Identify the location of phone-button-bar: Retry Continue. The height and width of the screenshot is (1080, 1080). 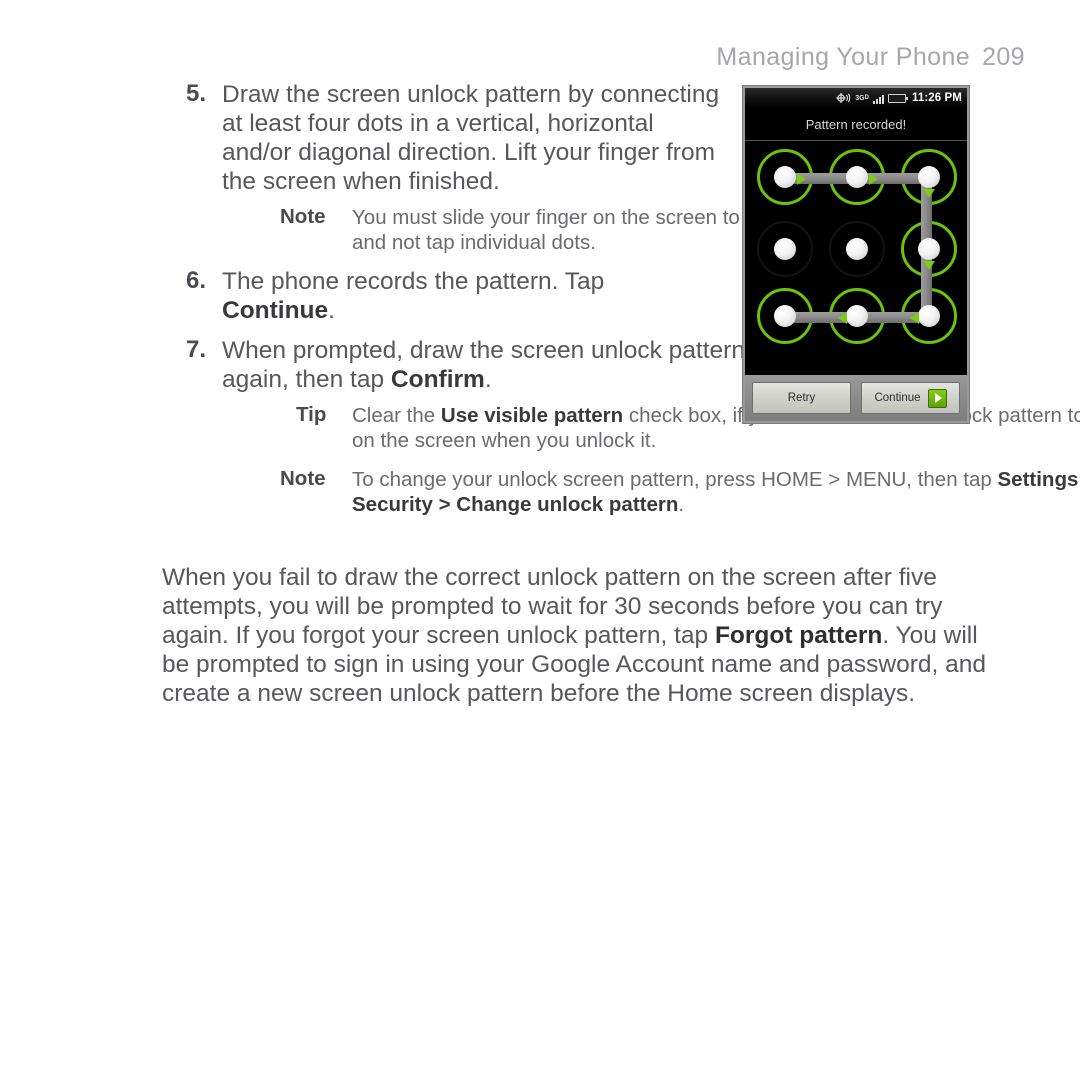
(856, 398).